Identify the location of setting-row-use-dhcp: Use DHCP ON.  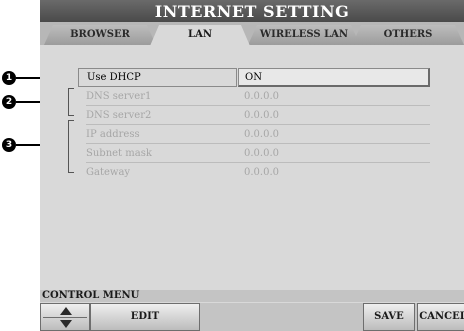
(254, 77).